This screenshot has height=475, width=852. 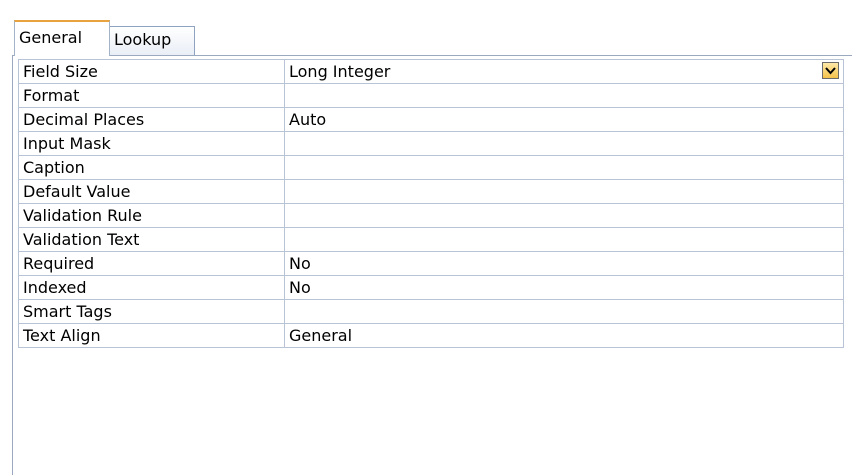 I want to click on property-label: Caption, so click(x=151, y=167).